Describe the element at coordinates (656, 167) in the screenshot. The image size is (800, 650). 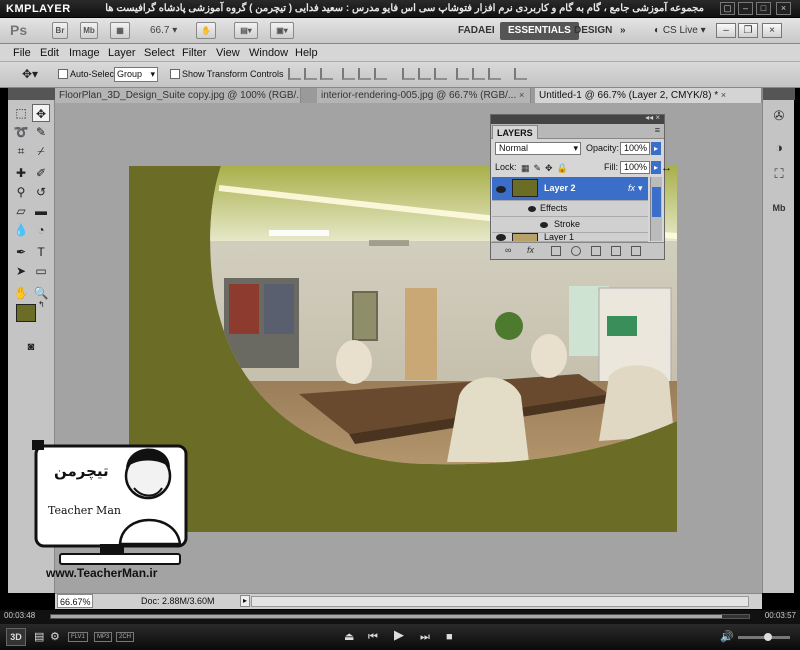
I see `fill-slider-arrow: ▸` at that location.